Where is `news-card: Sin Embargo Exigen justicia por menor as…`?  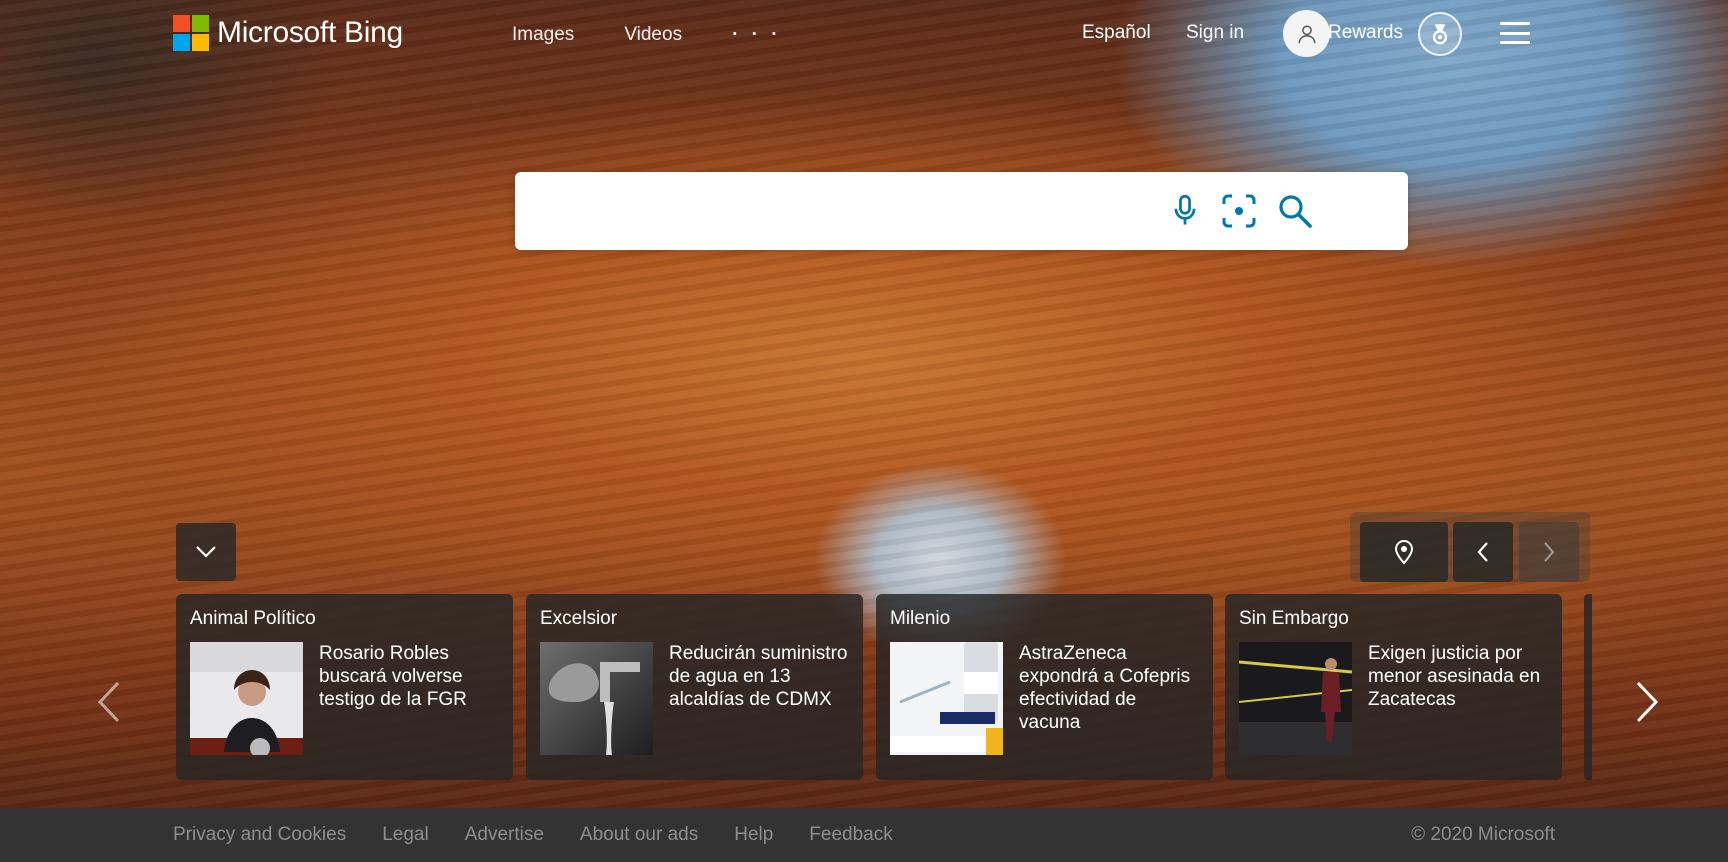 news-card: Sin Embargo Exigen justicia por menor as… is located at coordinates (1393, 687).